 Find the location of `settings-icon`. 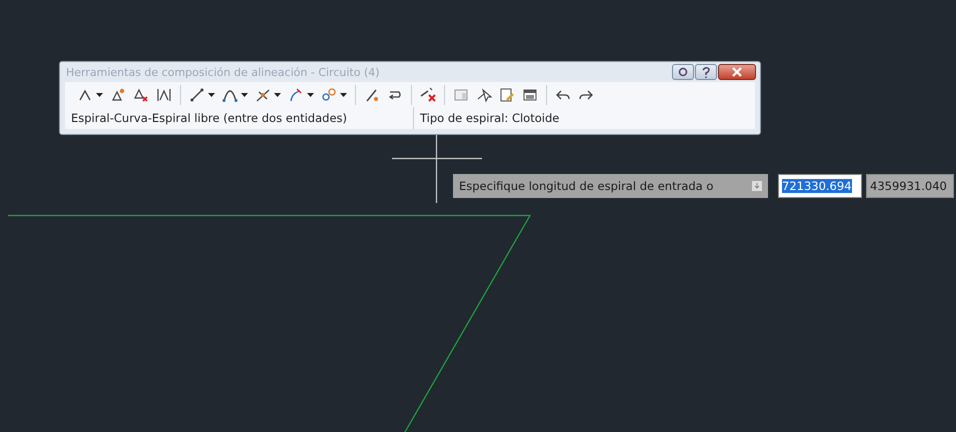

settings-icon is located at coordinates (683, 72).